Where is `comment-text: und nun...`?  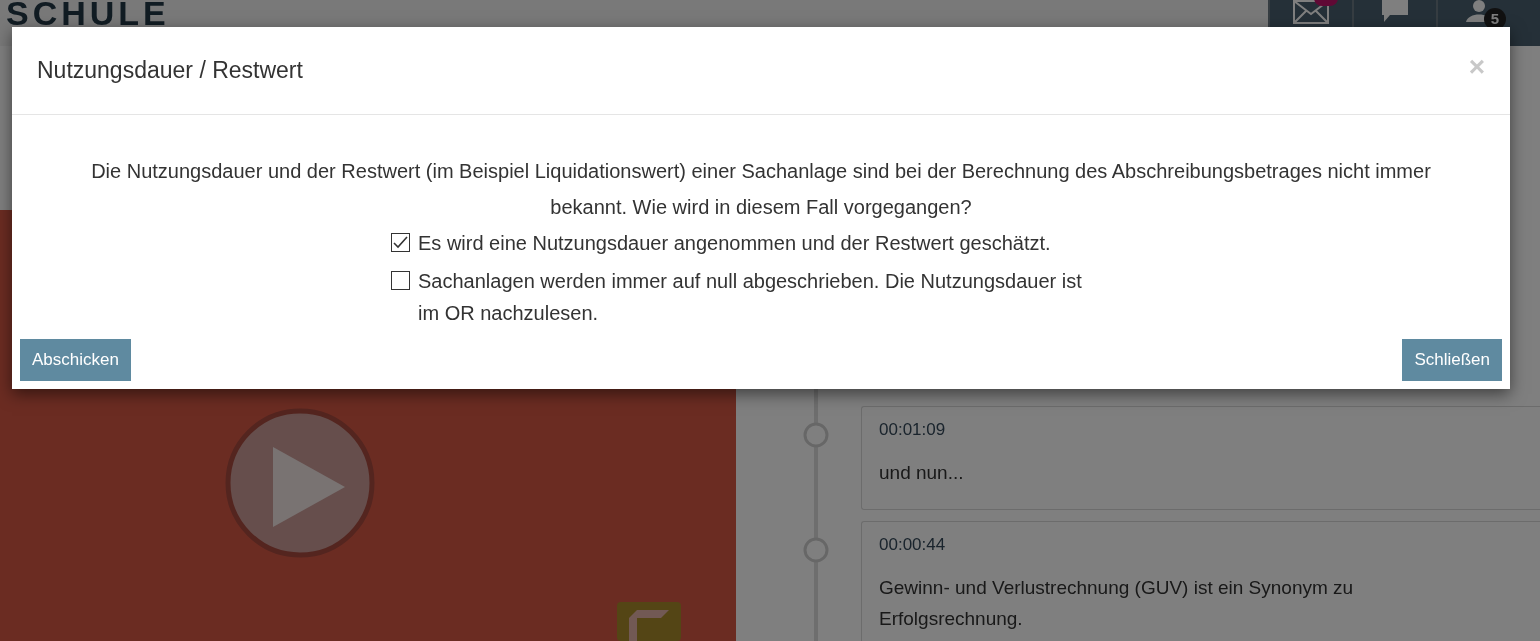 comment-text: und nun... is located at coordinates (922, 472).